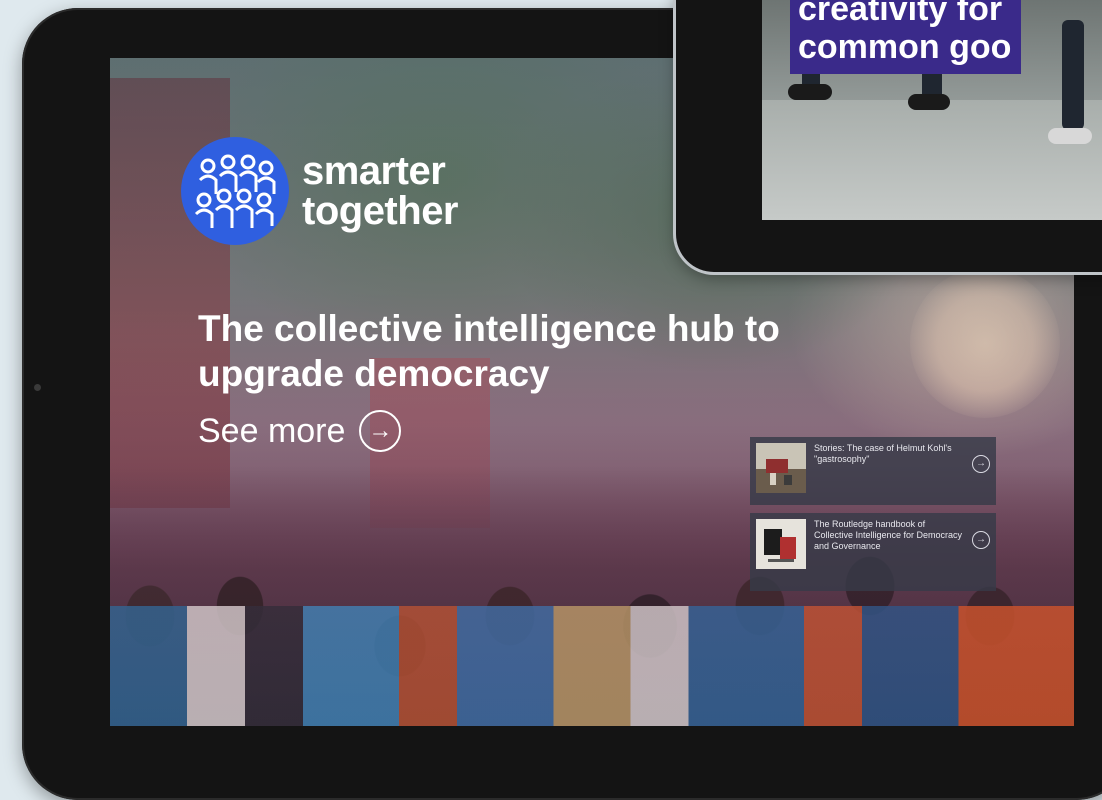  I want to click on phone-headline-line-2: common goo, so click(905, 47).